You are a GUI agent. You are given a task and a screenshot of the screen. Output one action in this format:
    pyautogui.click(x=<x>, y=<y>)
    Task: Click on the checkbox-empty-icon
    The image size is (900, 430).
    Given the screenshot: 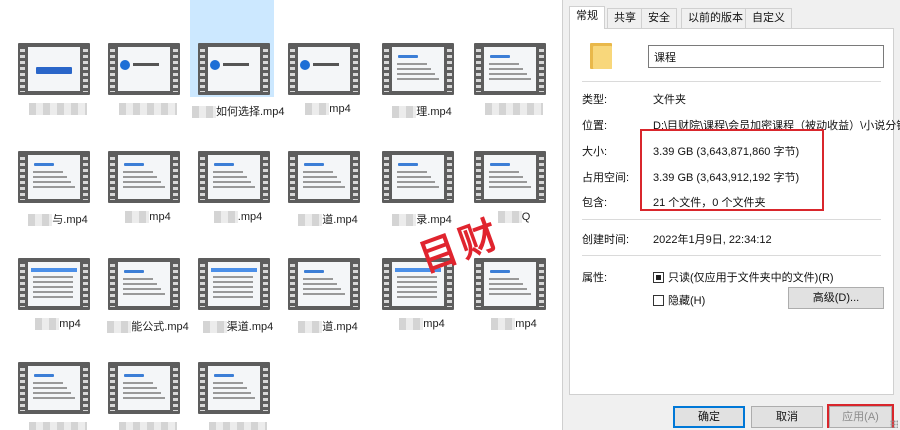 What is the action you would take?
    pyautogui.click(x=658, y=300)
    